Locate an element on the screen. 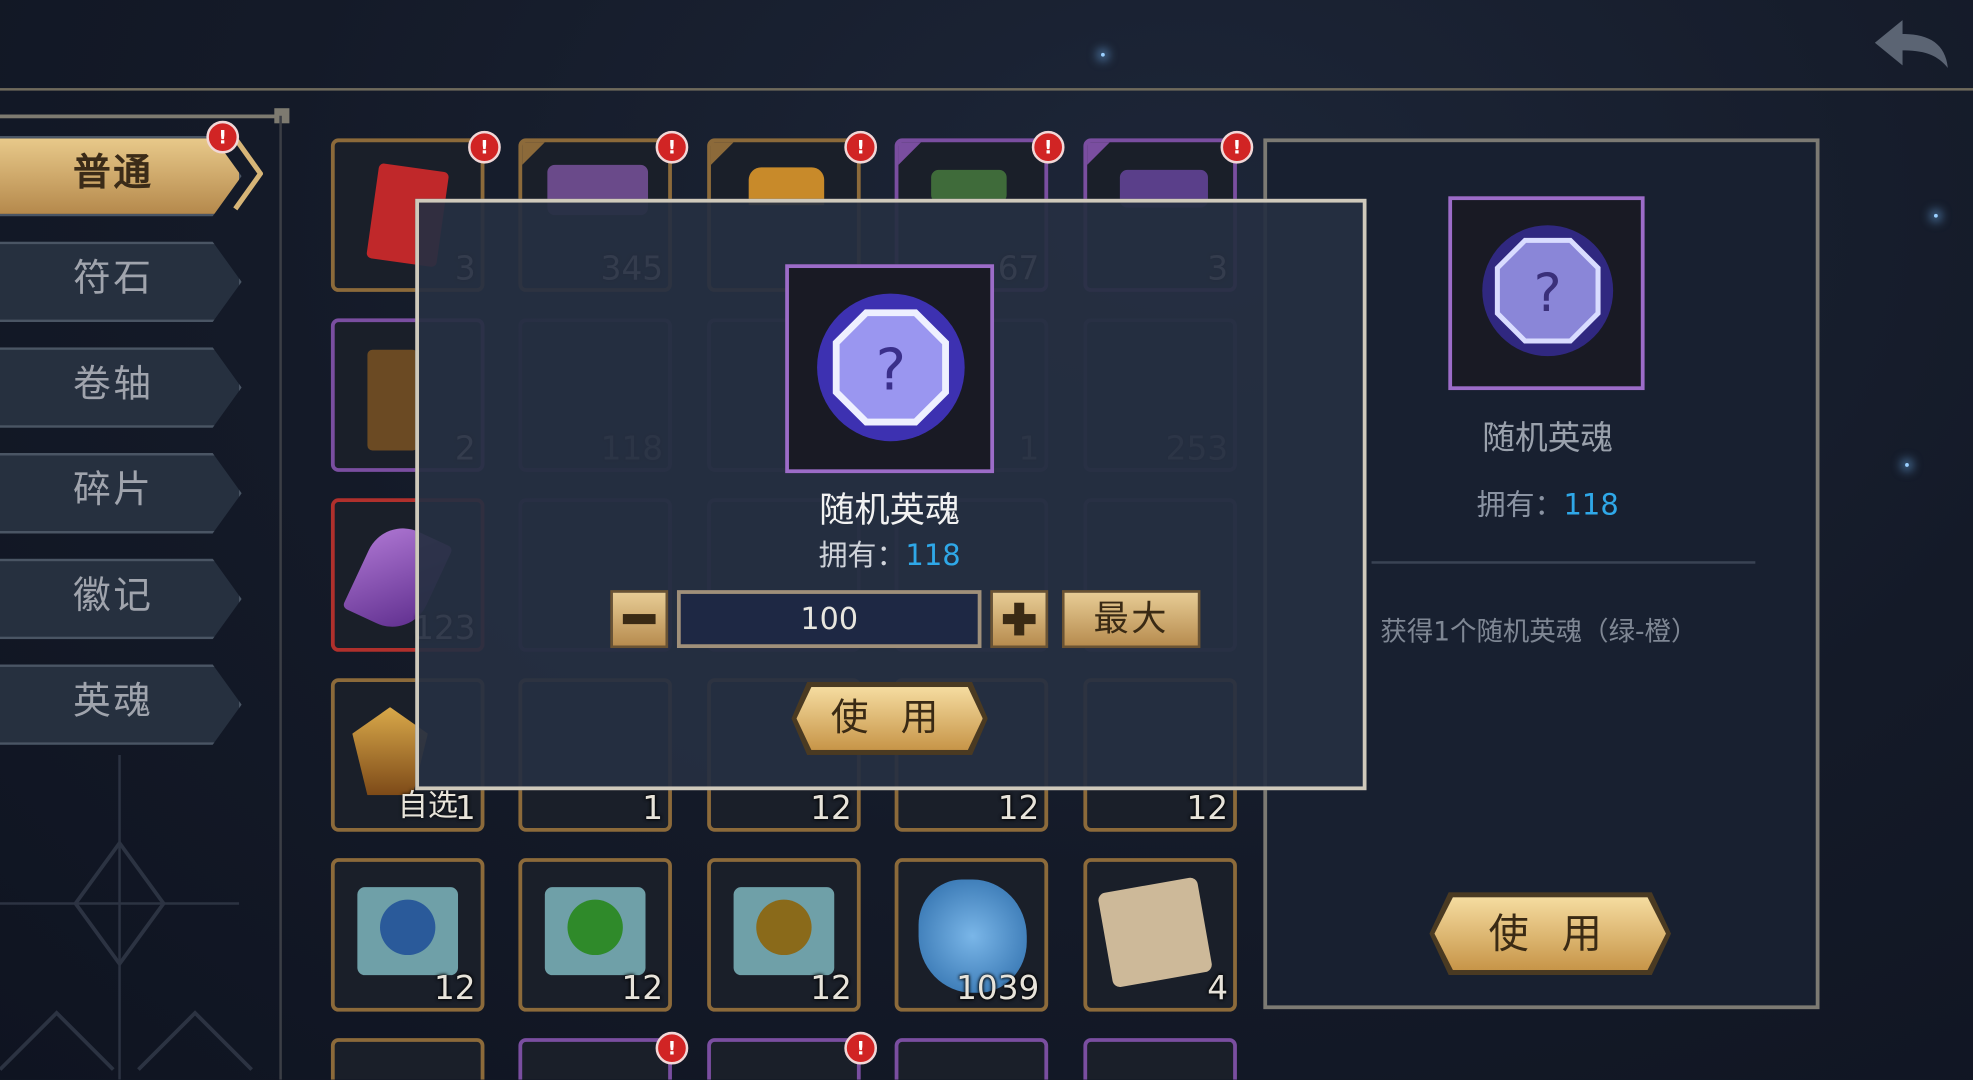 Image resolution: width=1973 pixels, height=1080 pixels. plus-icon-vertical is located at coordinates (1019, 619).